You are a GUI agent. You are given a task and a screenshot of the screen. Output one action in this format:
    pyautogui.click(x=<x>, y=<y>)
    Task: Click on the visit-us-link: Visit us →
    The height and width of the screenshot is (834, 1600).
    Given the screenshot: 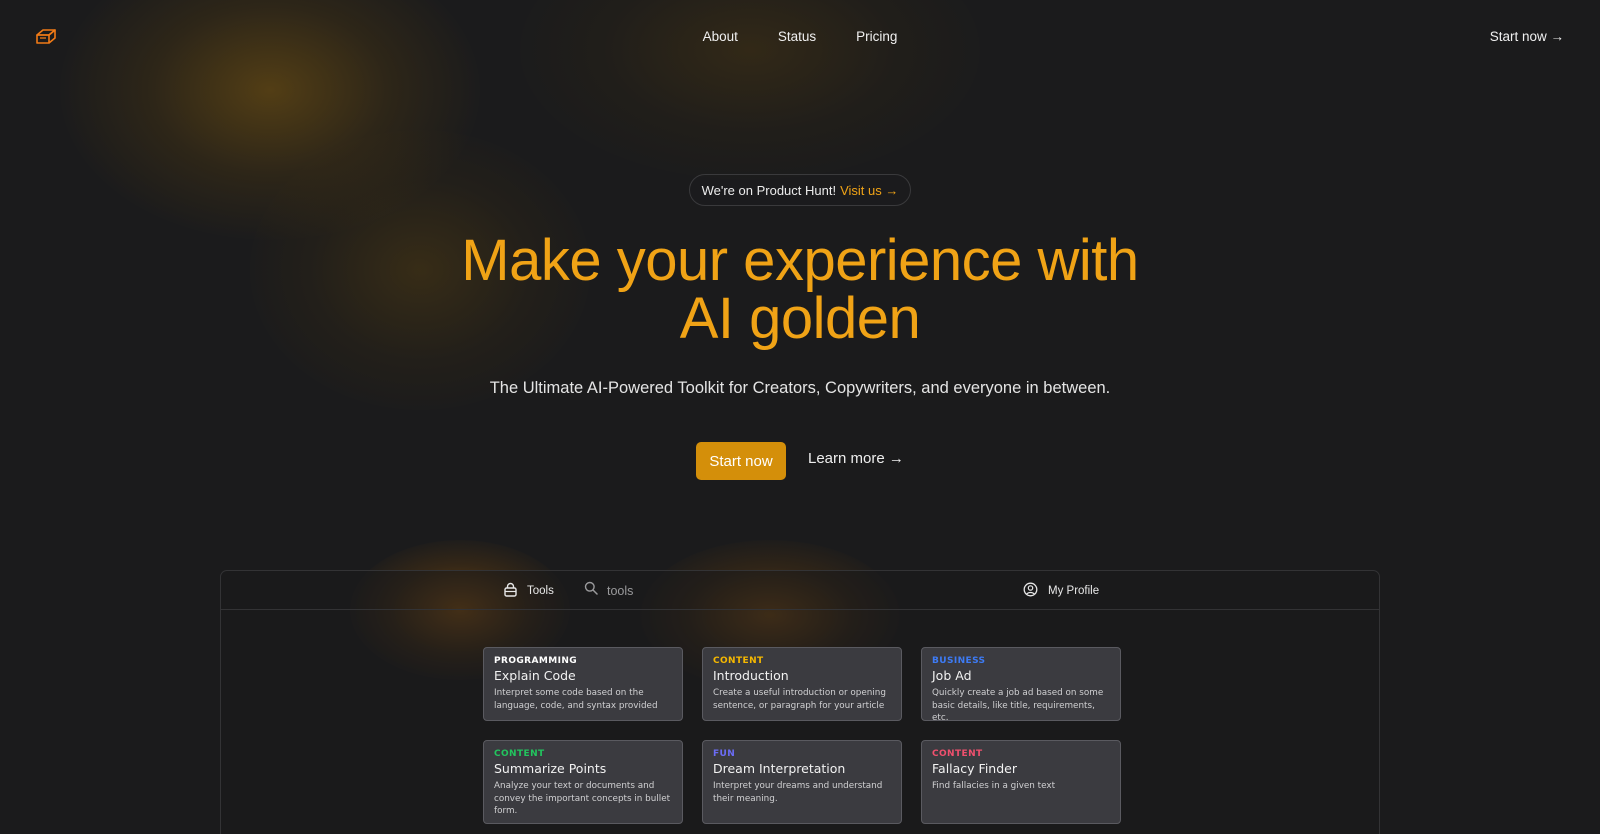 What is the action you would take?
    pyautogui.click(x=869, y=190)
    